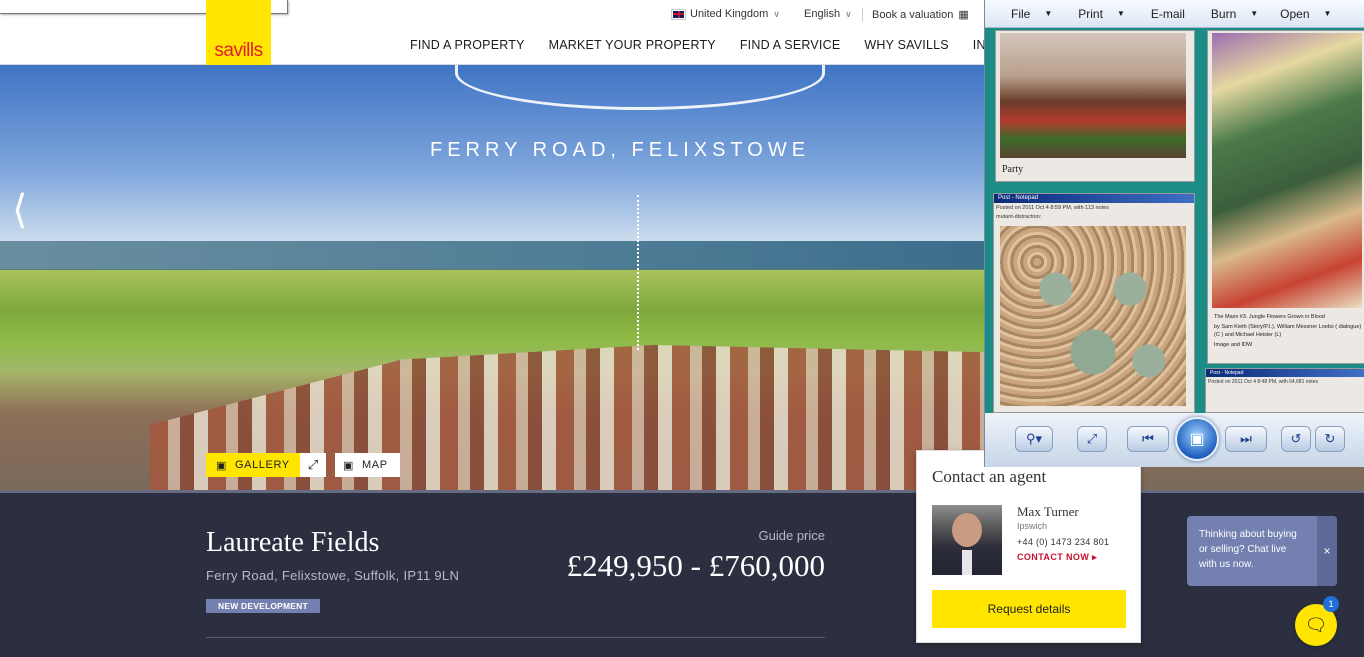  Describe the element at coordinates (1197, 439) in the screenshot. I see `slideshow-icon: ▣` at that location.